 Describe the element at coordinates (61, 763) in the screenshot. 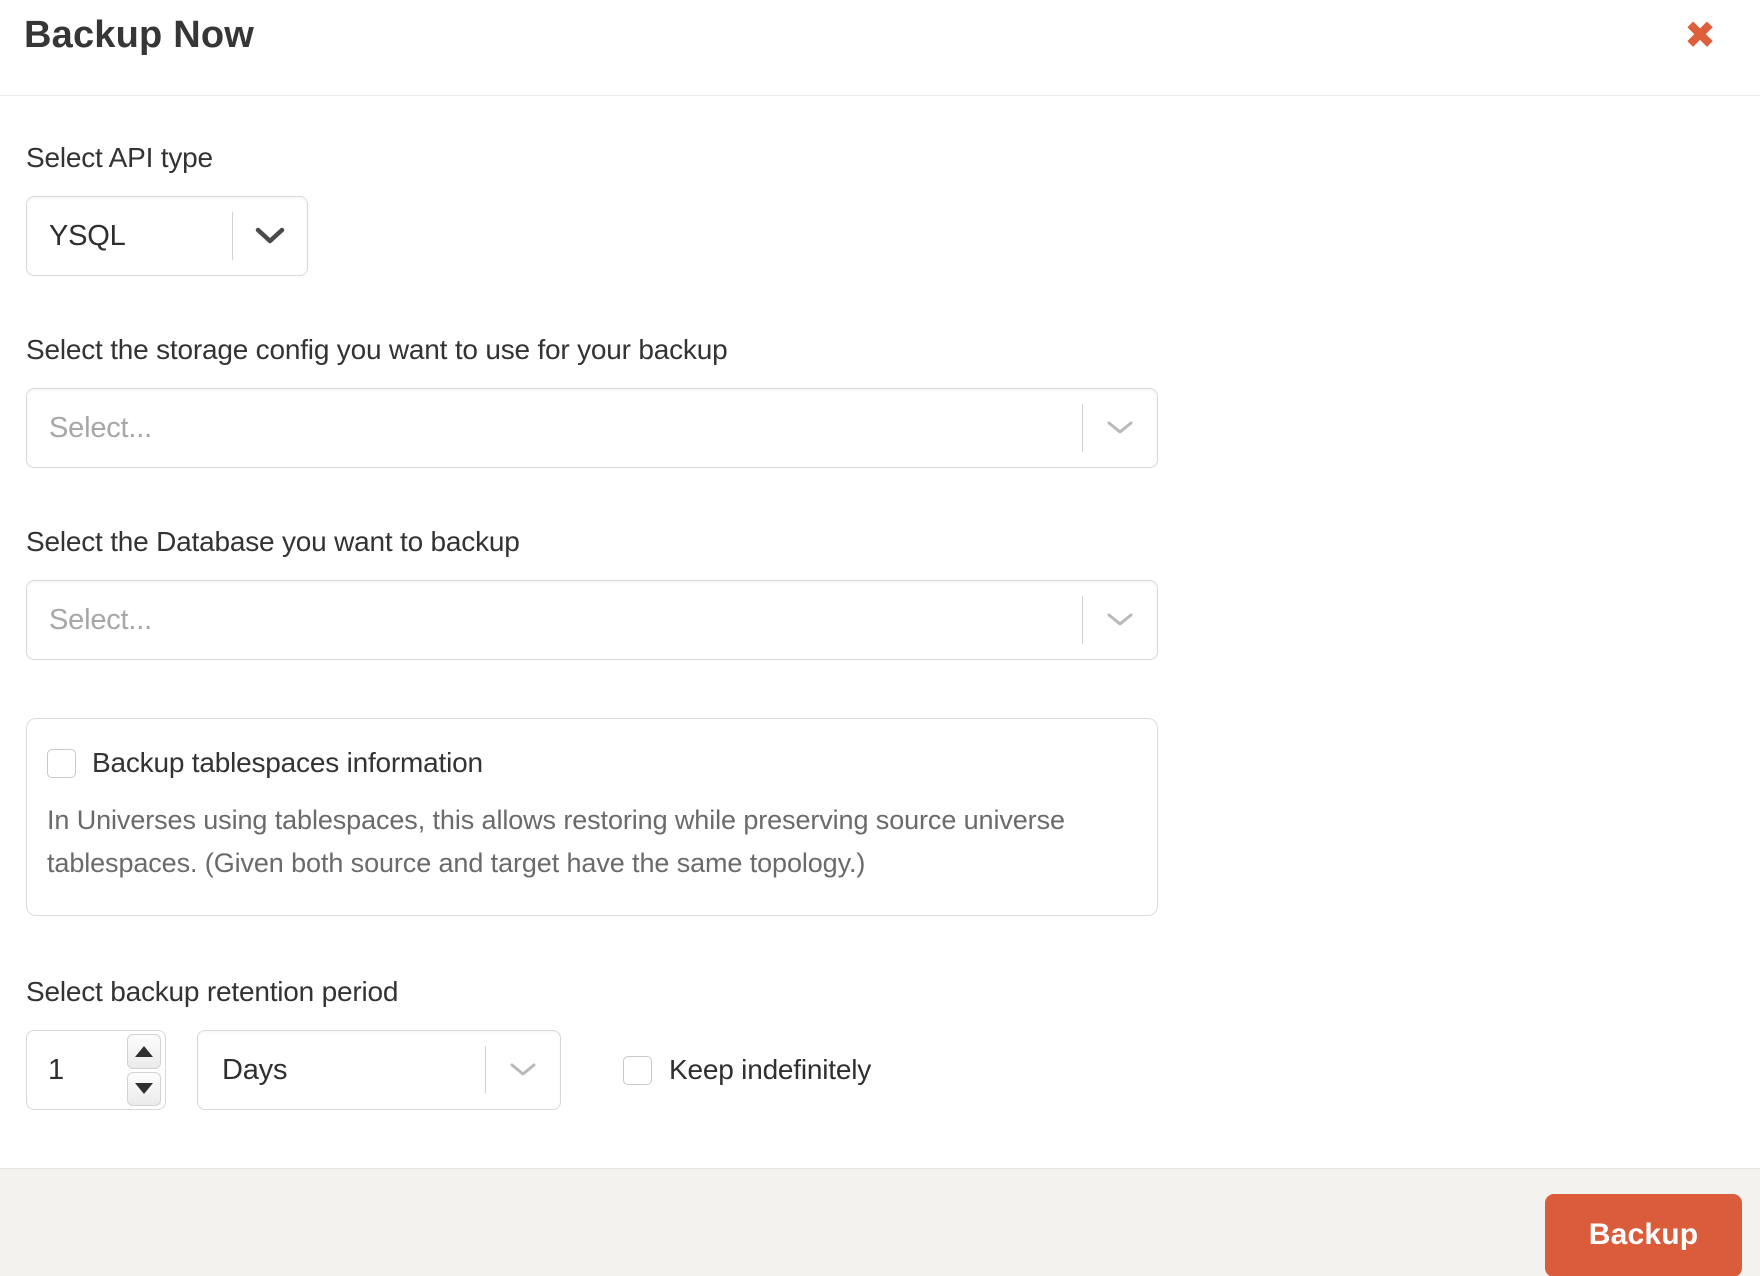

I see `tablespaces-checkbox` at that location.